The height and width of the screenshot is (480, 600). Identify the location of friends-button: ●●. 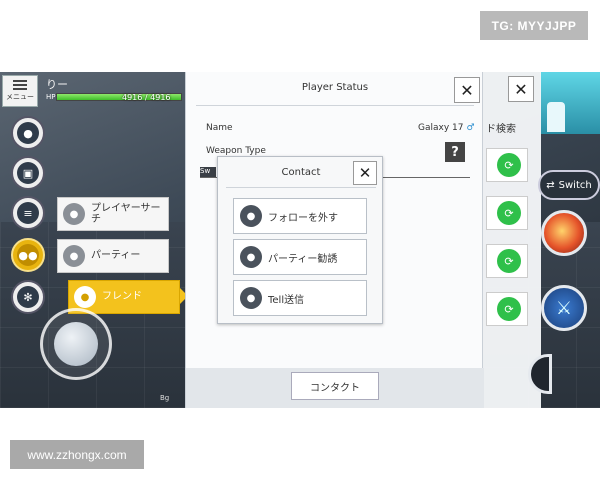
(28, 255).